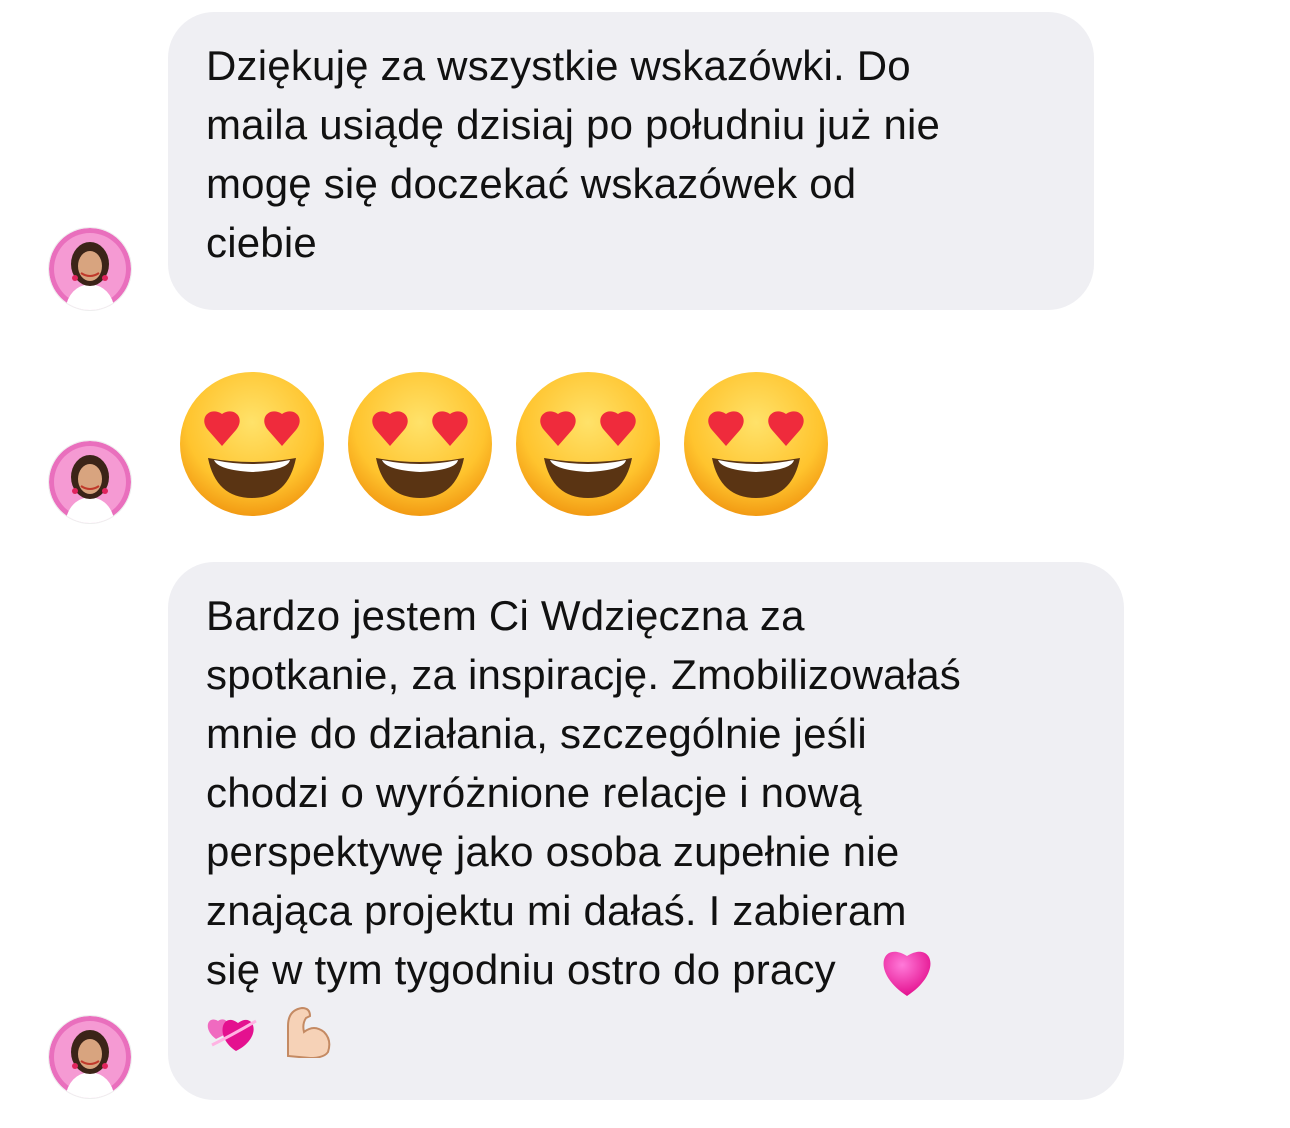  What do you see at coordinates (573, 124) in the screenshot?
I see `message-line: maila usiądę dzisiaj po południu już nie` at bounding box center [573, 124].